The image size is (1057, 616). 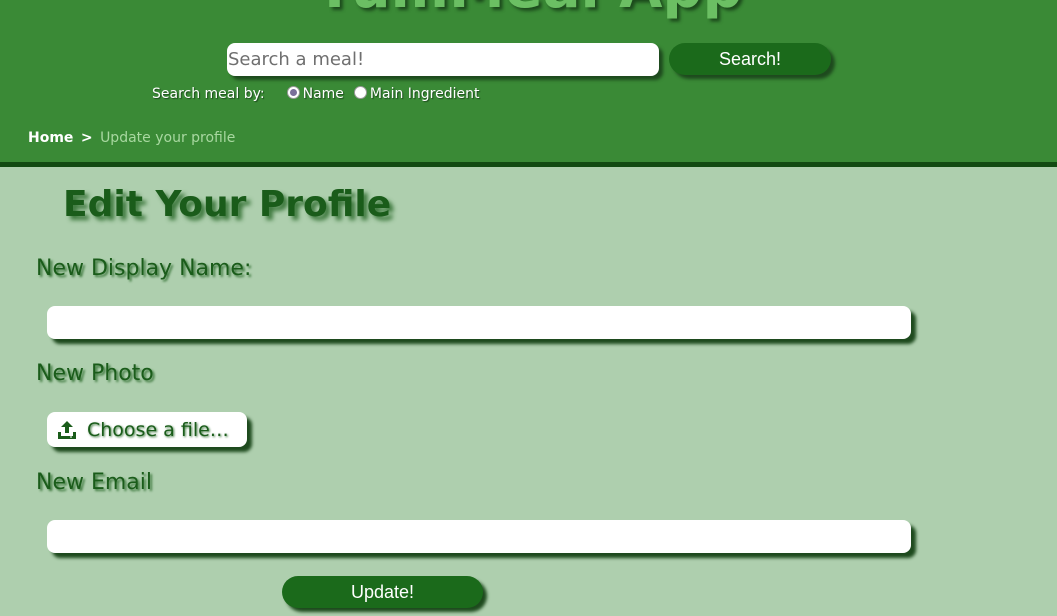 What do you see at coordinates (293, 92) in the screenshot?
I see `radio-name` at bounding box center [293, 92].